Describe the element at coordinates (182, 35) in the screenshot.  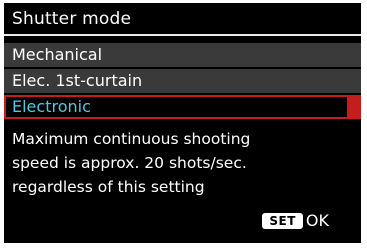
I see `title-divider` at that location.